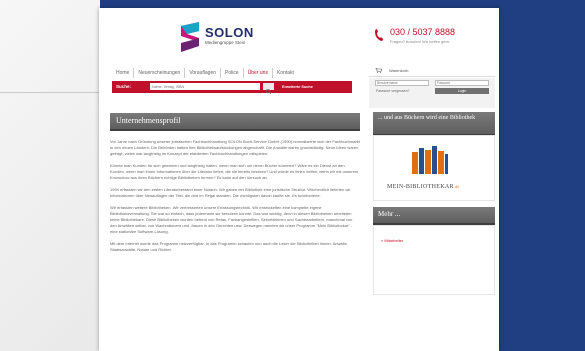 The image size is (585, 351). I want to click on search-icon, so click(268, 91).